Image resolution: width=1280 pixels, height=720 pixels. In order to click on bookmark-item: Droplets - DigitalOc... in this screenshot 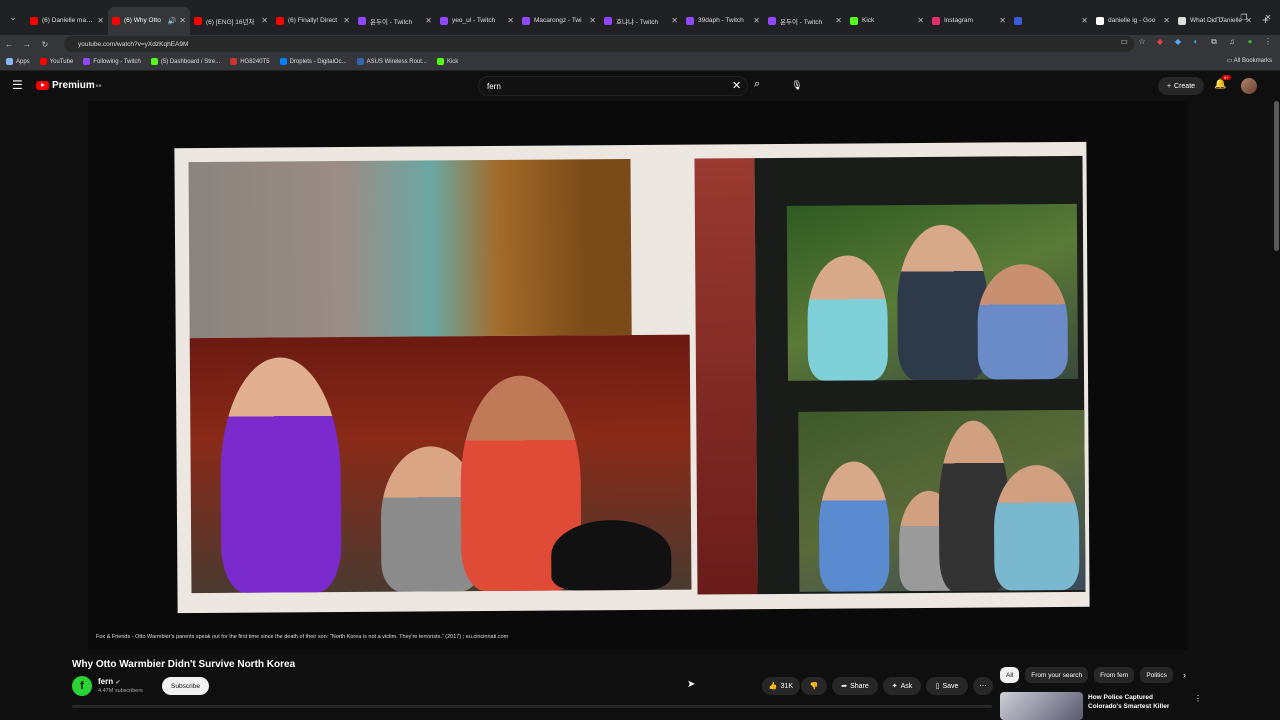, I will do `click(313, 61)`.